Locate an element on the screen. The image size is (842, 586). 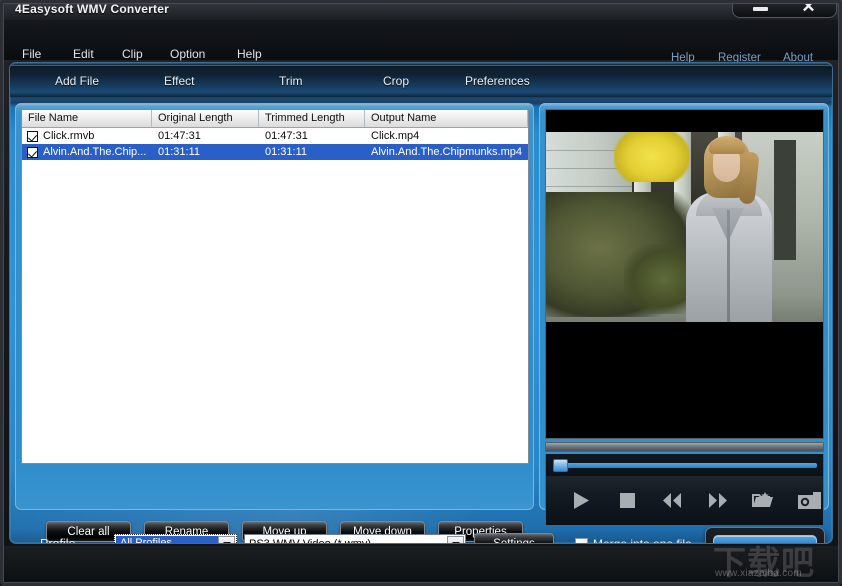
playback-controls is located at coordinates (684, 501).